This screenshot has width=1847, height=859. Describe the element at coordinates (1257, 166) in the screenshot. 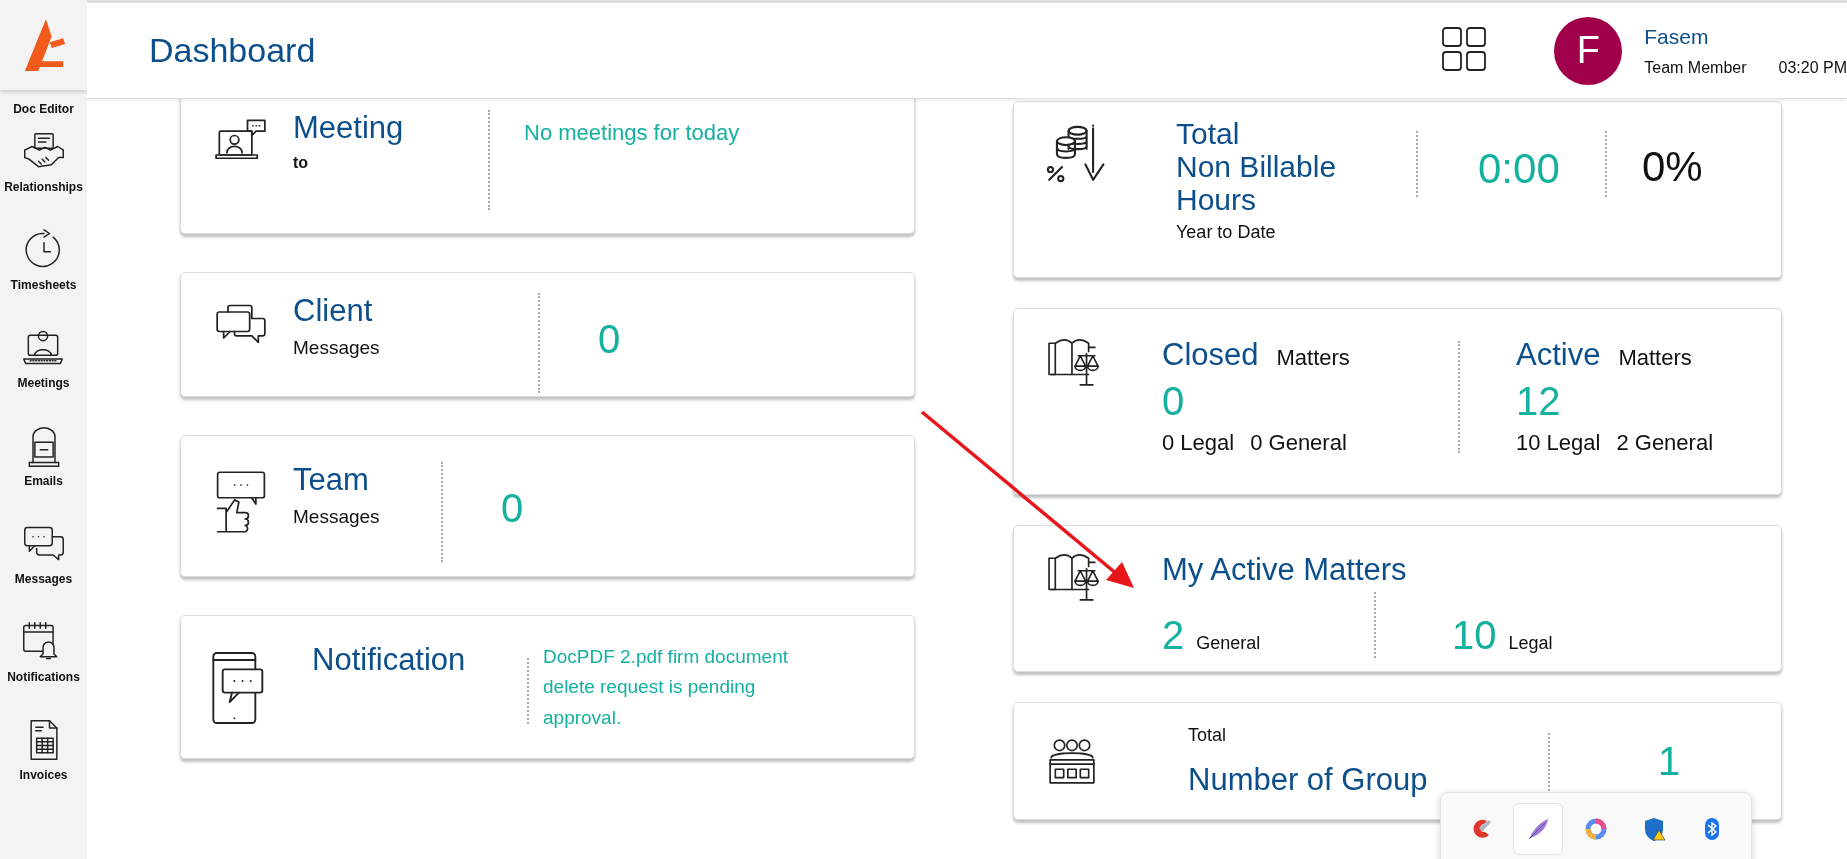

I see `card-title: Non Billable` at that location.